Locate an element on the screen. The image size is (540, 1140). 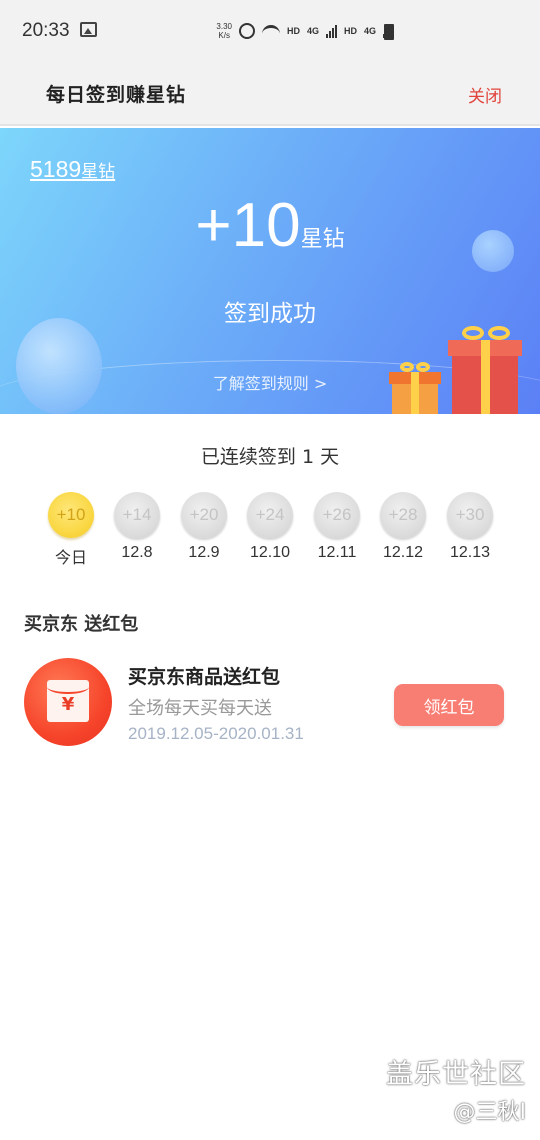
network-speed: 3.30 K/s is located at coordinates (224, 31).